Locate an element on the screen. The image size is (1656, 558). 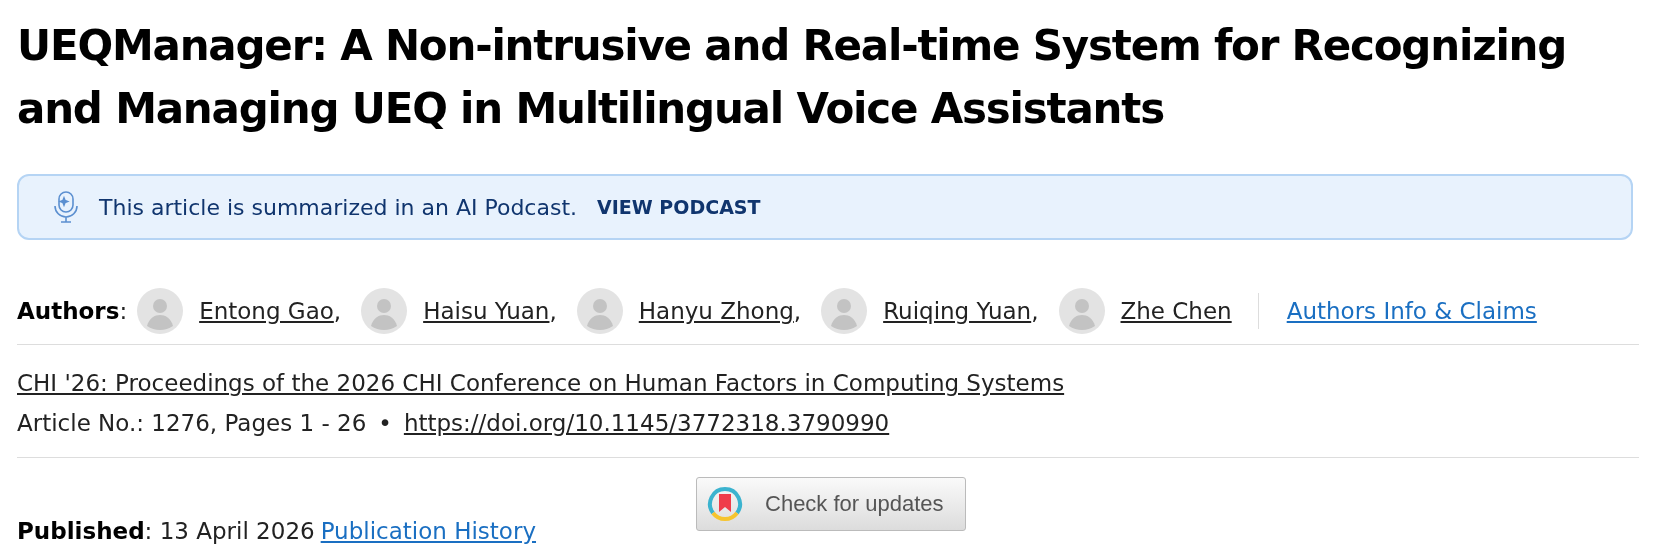
podcast-notice: This article is summarized in an AI Podcast. is located at coordinates (338, 207).